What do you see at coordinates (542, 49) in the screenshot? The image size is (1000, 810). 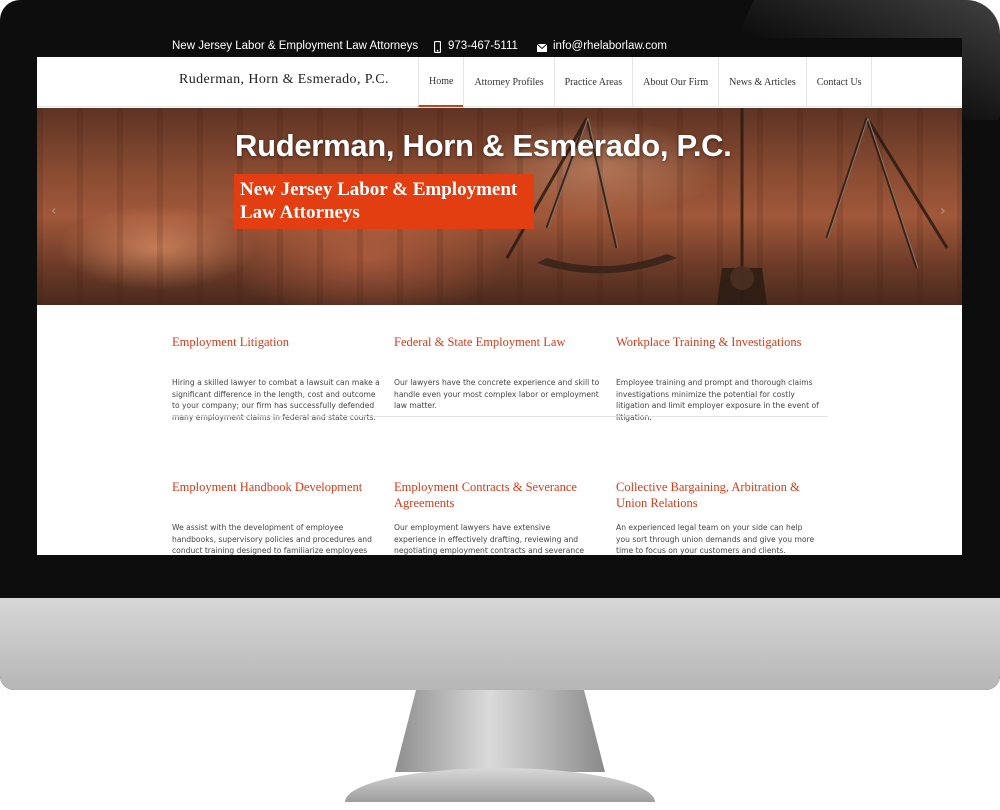 I see `mail-icon` at bounding box center [542, 49].